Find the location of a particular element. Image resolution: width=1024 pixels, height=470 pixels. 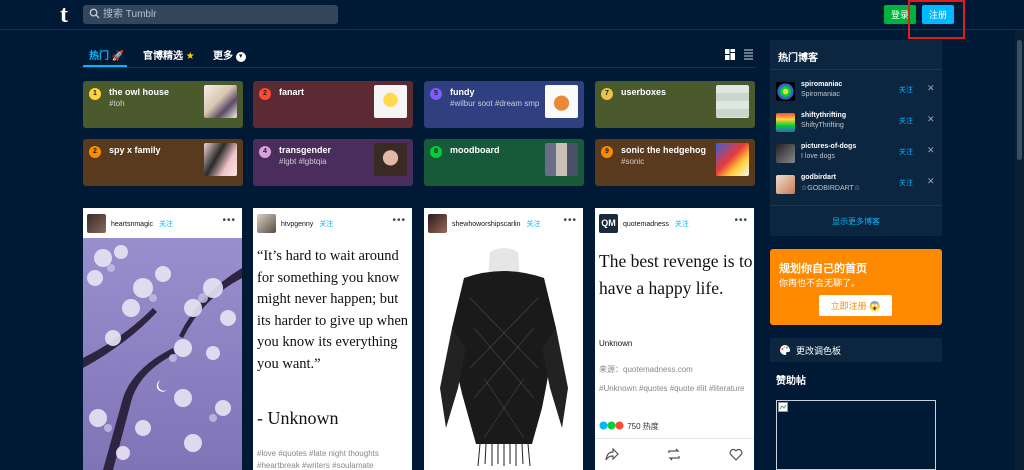

tag-name: sonic the hedgehog is located at coordinates (664, 150).